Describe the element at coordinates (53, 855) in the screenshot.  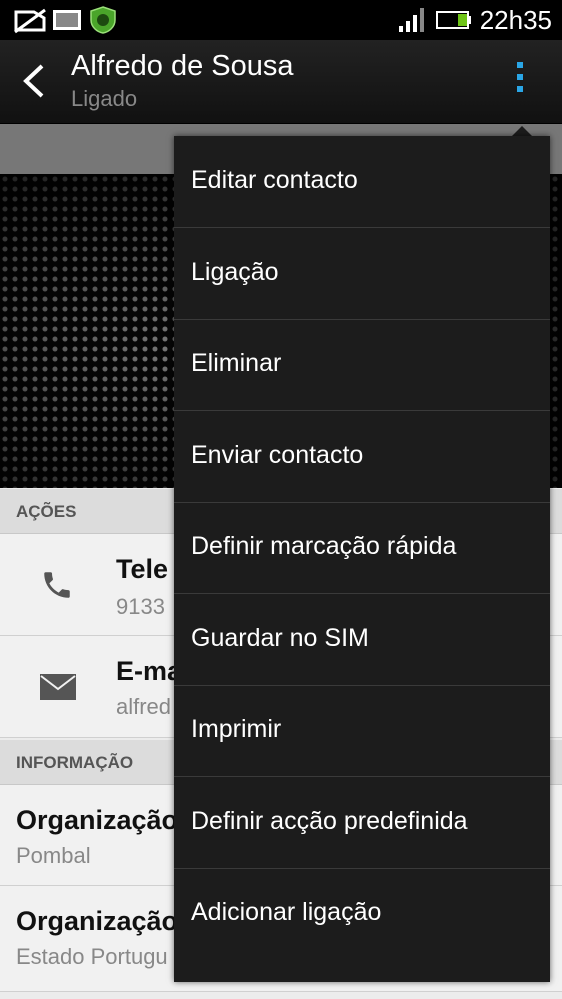
I see `organization-value: Pombal` at that location.